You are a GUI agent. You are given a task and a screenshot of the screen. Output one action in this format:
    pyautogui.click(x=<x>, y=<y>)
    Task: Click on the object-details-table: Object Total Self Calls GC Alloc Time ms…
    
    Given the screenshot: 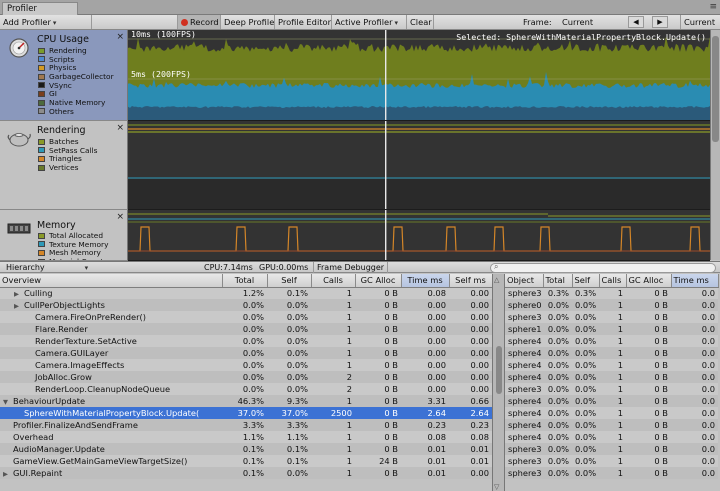 What is the action you would take?
    pyautogui.click(x=612, y=376)
    